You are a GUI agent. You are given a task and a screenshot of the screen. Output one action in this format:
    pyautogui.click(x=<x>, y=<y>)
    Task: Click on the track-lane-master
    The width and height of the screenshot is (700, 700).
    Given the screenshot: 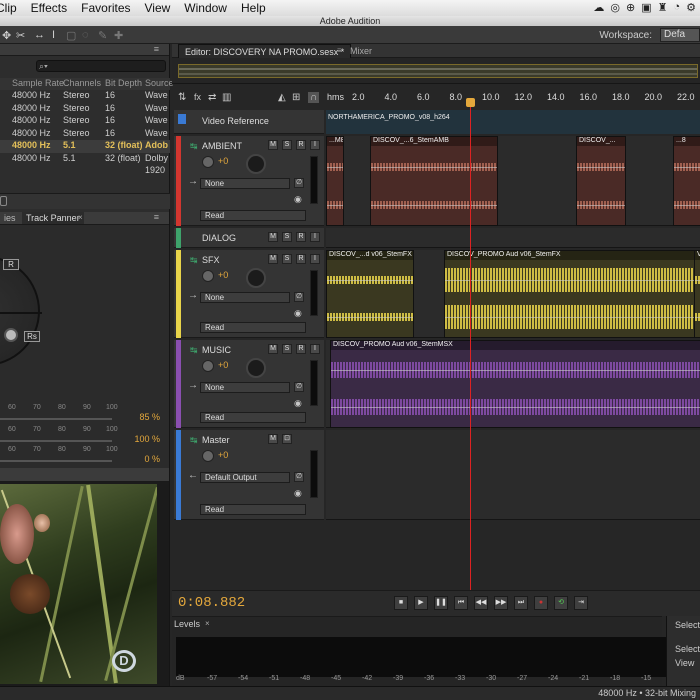 What is the action you would take?
    pyautogui.click(x=513, y=475)
    